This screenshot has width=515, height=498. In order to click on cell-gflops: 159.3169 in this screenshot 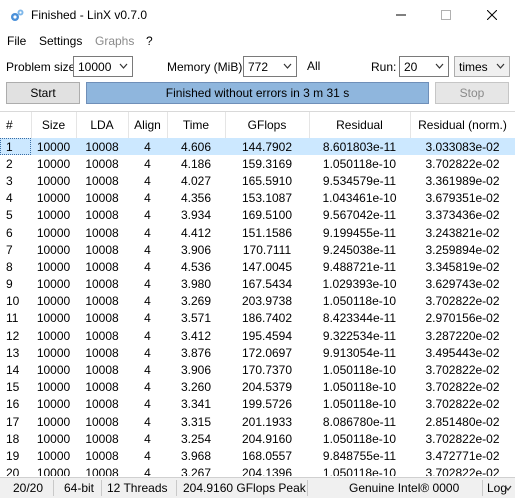, I will do `click(267, 163)`.